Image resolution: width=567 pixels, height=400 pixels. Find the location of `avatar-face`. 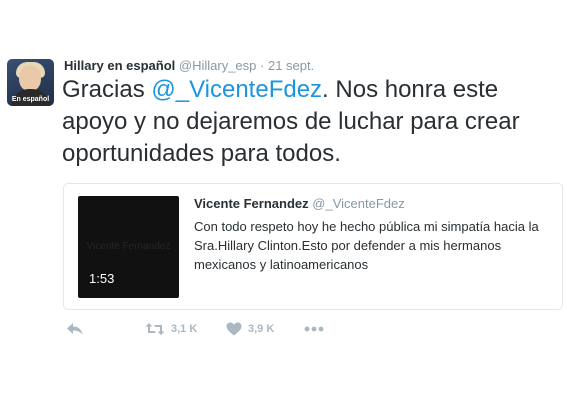

avatar-face is located at coordinates (30, 78).